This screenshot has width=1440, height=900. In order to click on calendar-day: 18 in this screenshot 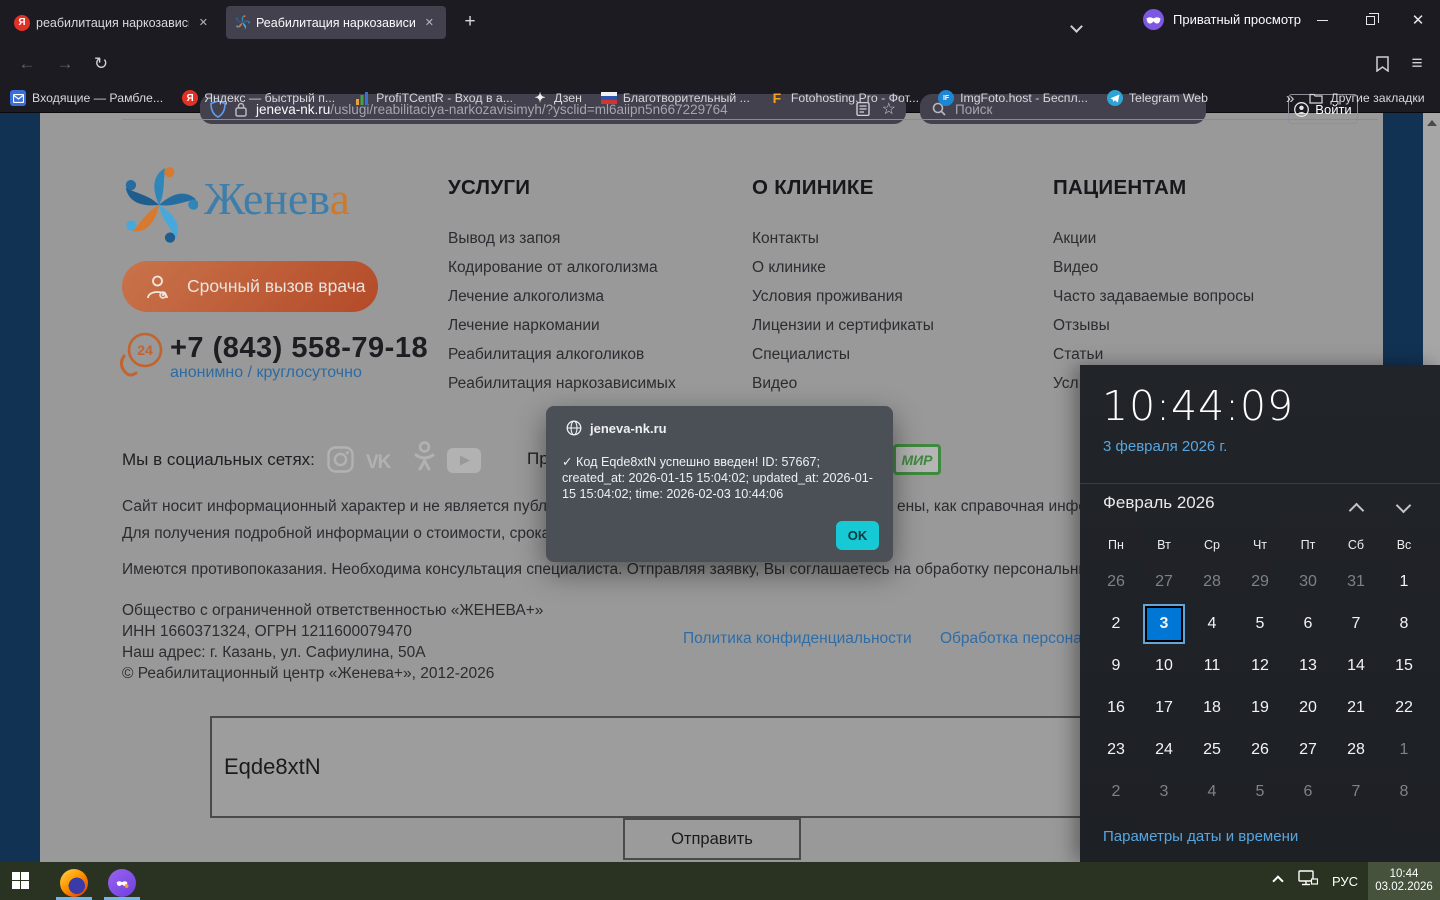, I will do `click(1212, 708)`.